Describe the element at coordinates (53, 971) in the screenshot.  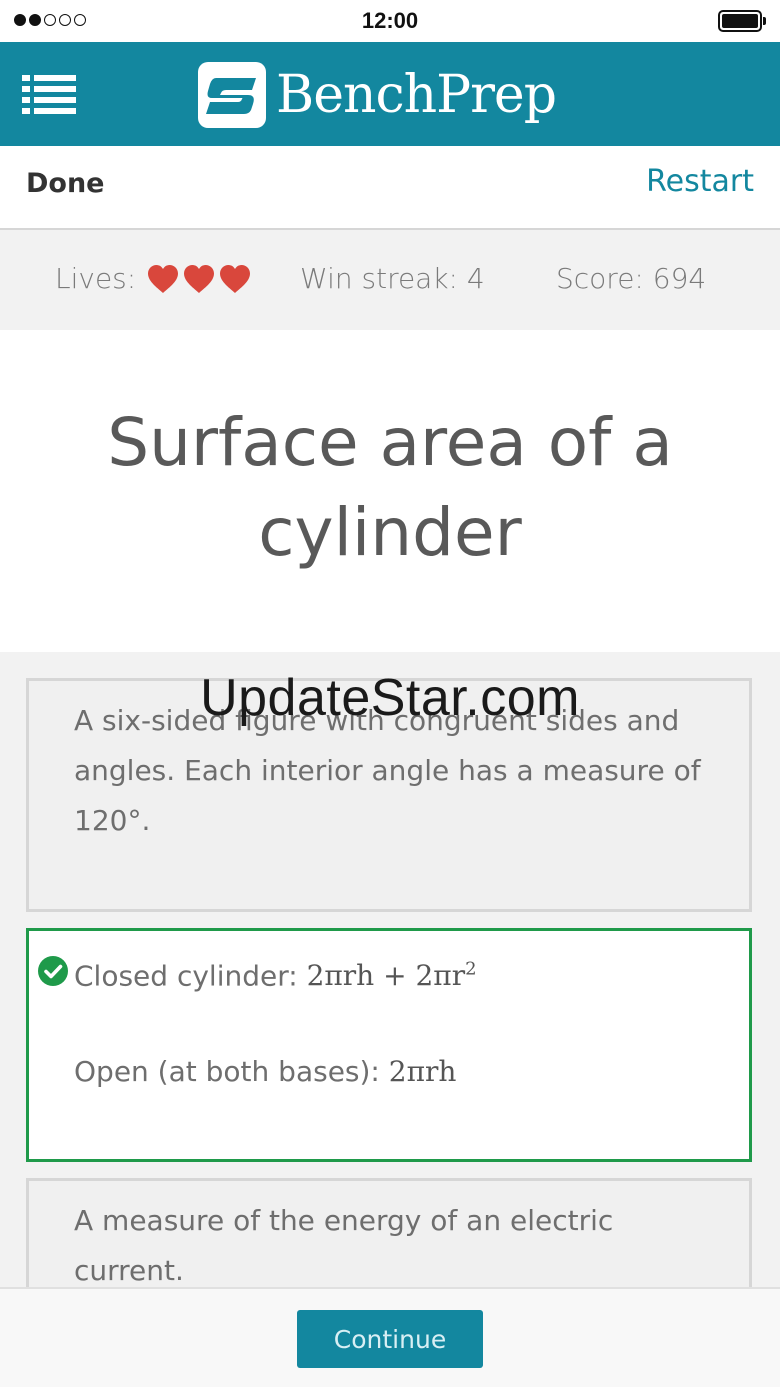
I see `check-circle-icon` at that location.